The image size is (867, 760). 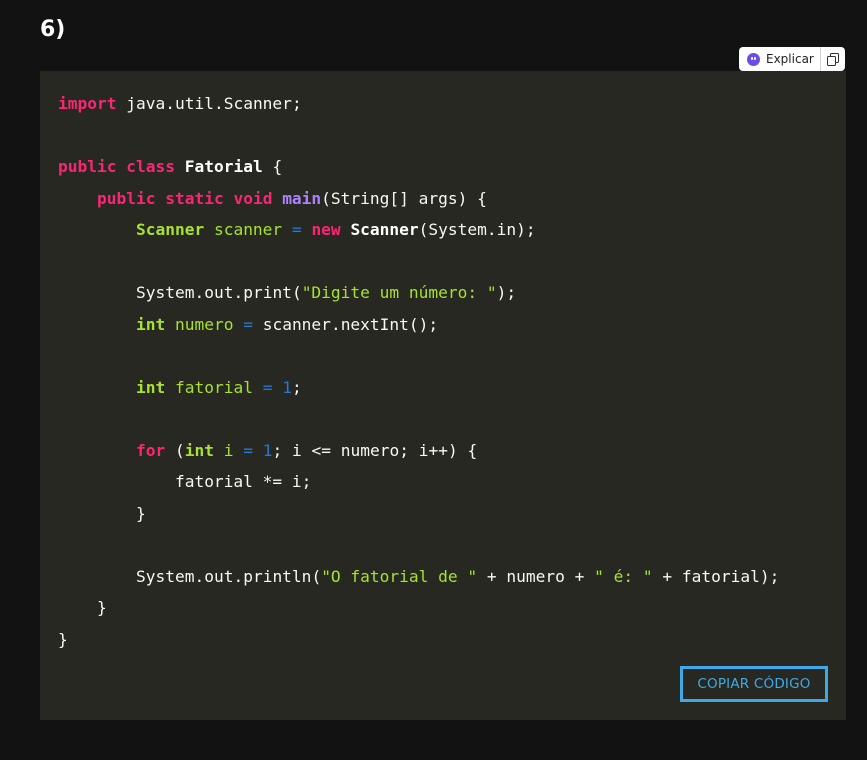 I want to click on assistant-face-icon, so click(x=753, y=59).